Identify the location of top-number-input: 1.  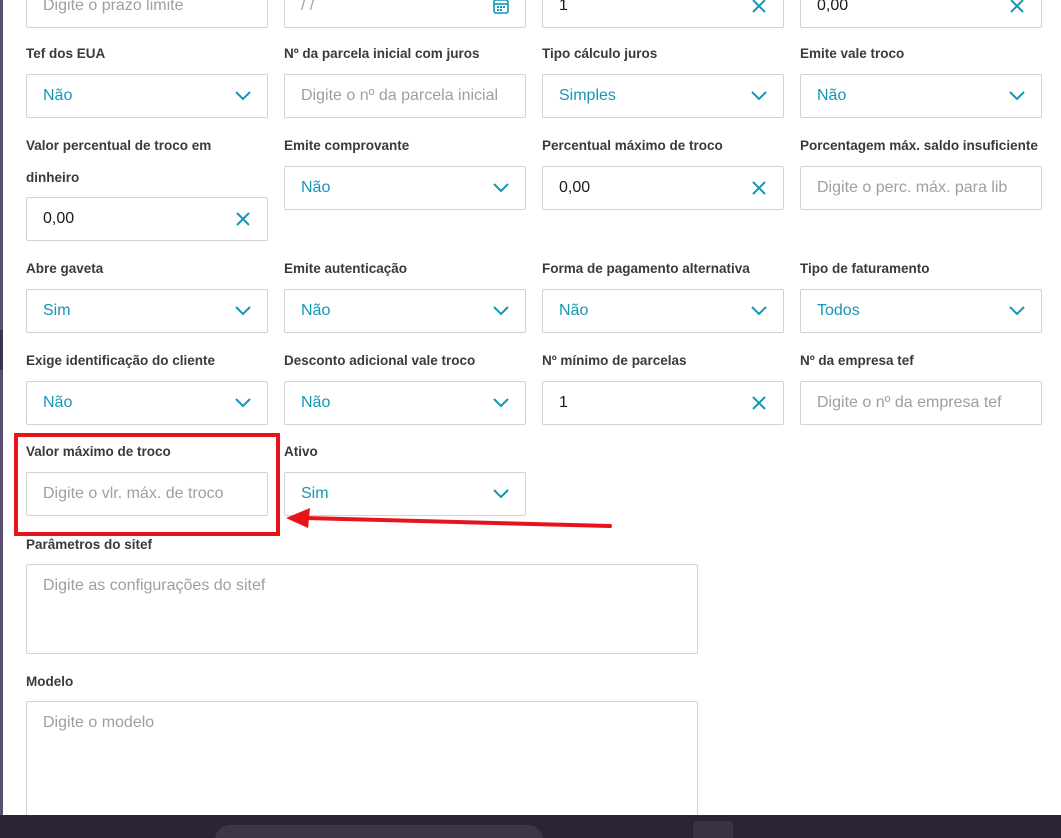
(663, 14).